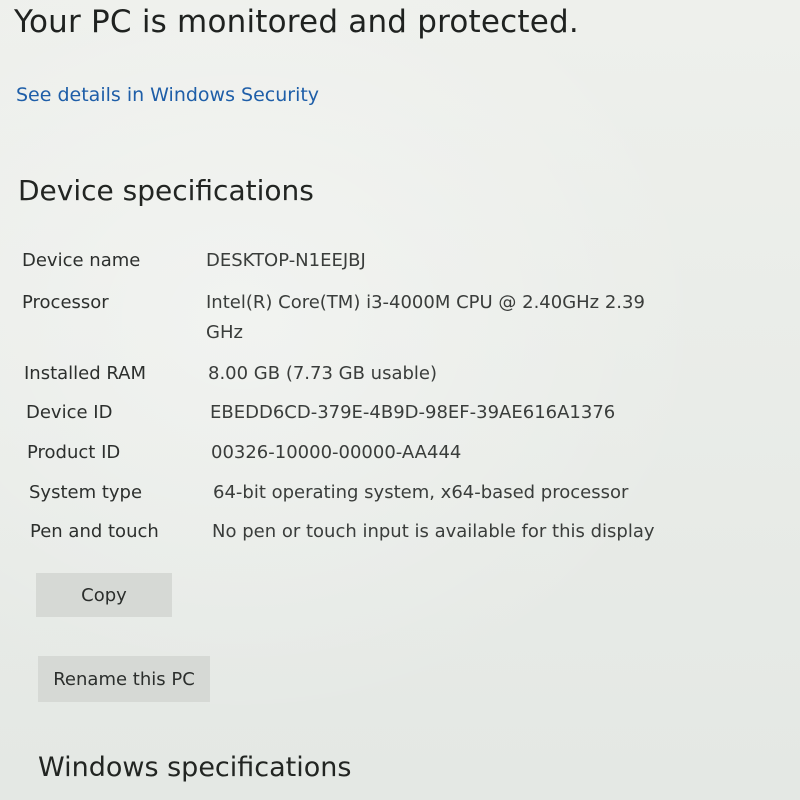 The width and height of the screenshot is (800, 800). What do you see at coordinates (94, 531) in the screenshot?
I see `spec-label: Pen and touch` at bounding box center [94, 531].